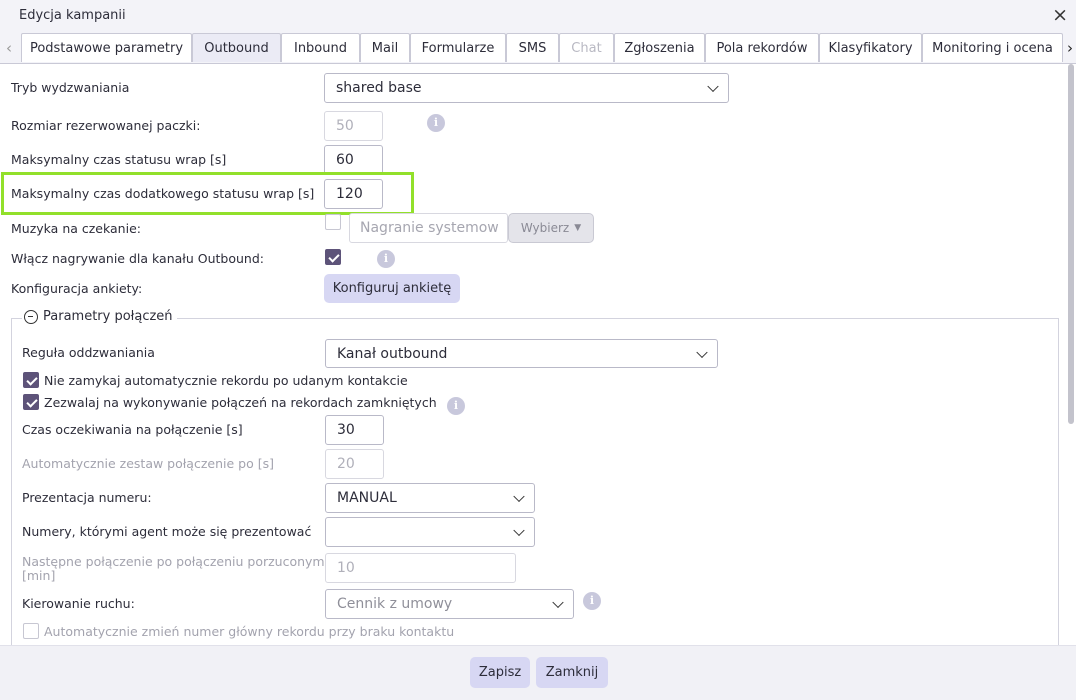 The width and height of the screenshot is (1076, 700). What do you see at coordinates (430, 498) in the screenshot?
I see `number-presentation-select: MANUAL` at bounding box center [430, 498].